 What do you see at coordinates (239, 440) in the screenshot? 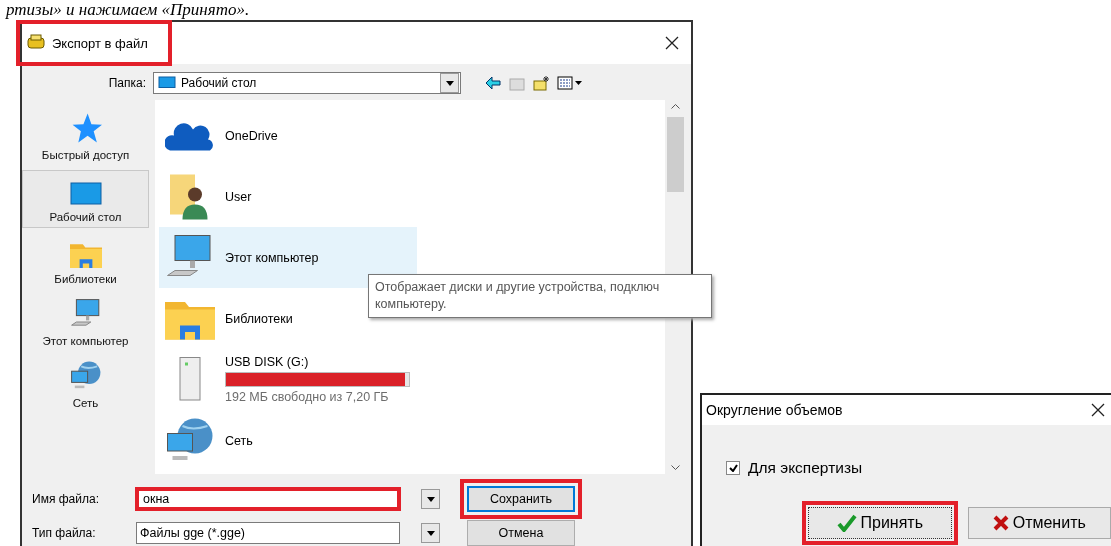
I see `file-name: Сеть` at bounding box center [239, 440].